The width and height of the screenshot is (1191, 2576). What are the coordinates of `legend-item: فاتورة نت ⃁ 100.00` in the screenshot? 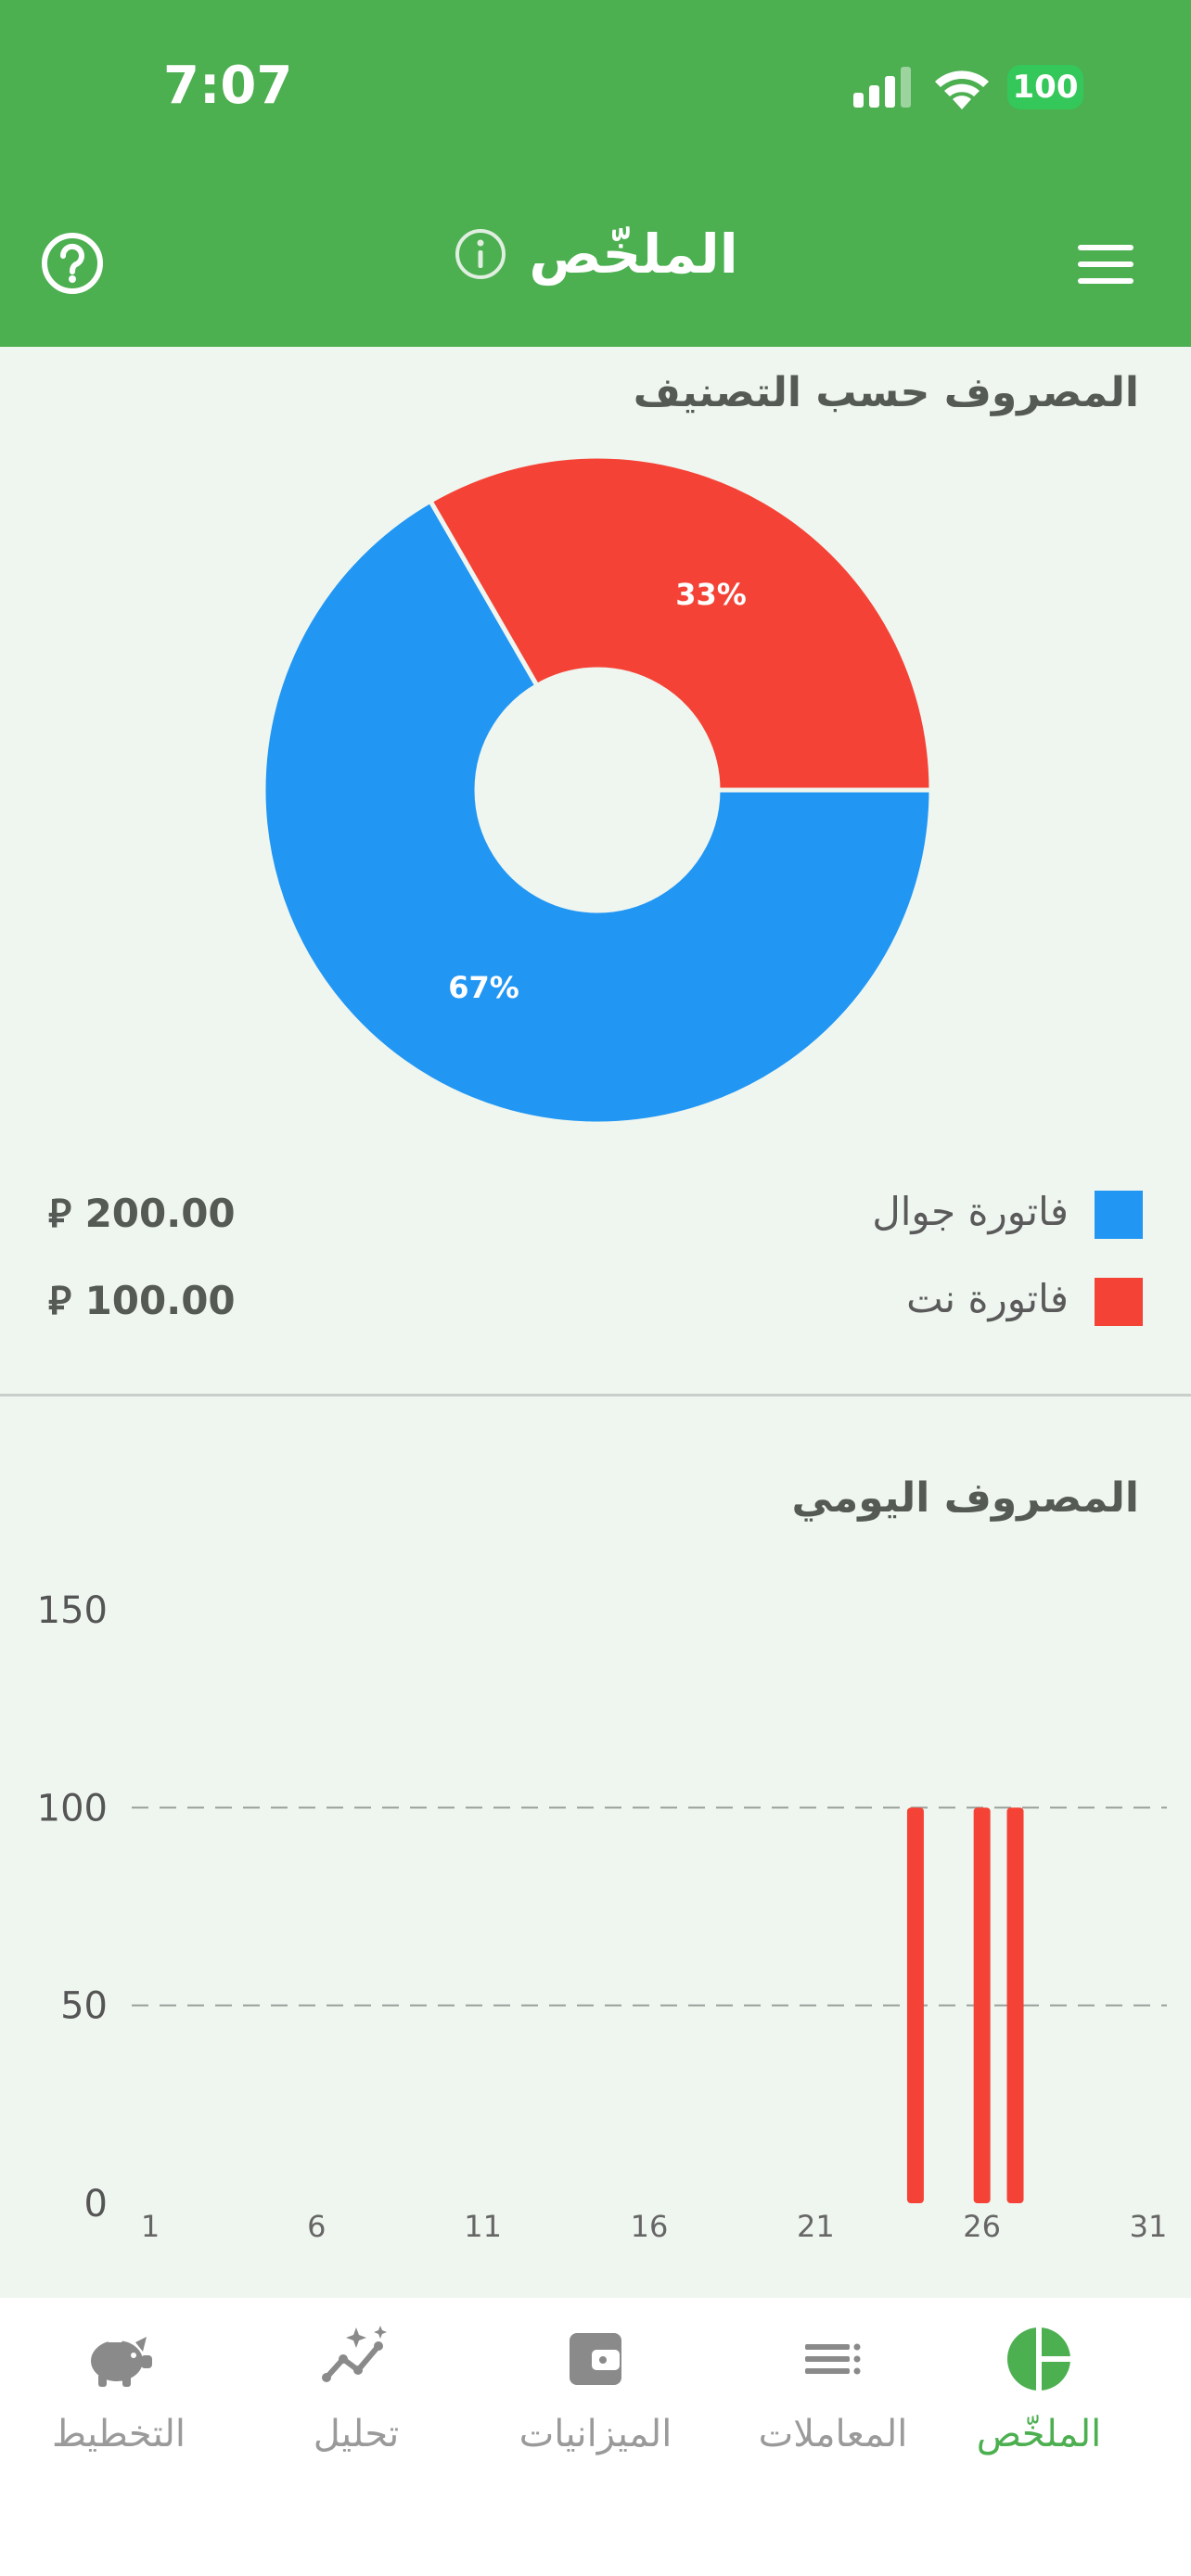 It's located at (595, 1302).